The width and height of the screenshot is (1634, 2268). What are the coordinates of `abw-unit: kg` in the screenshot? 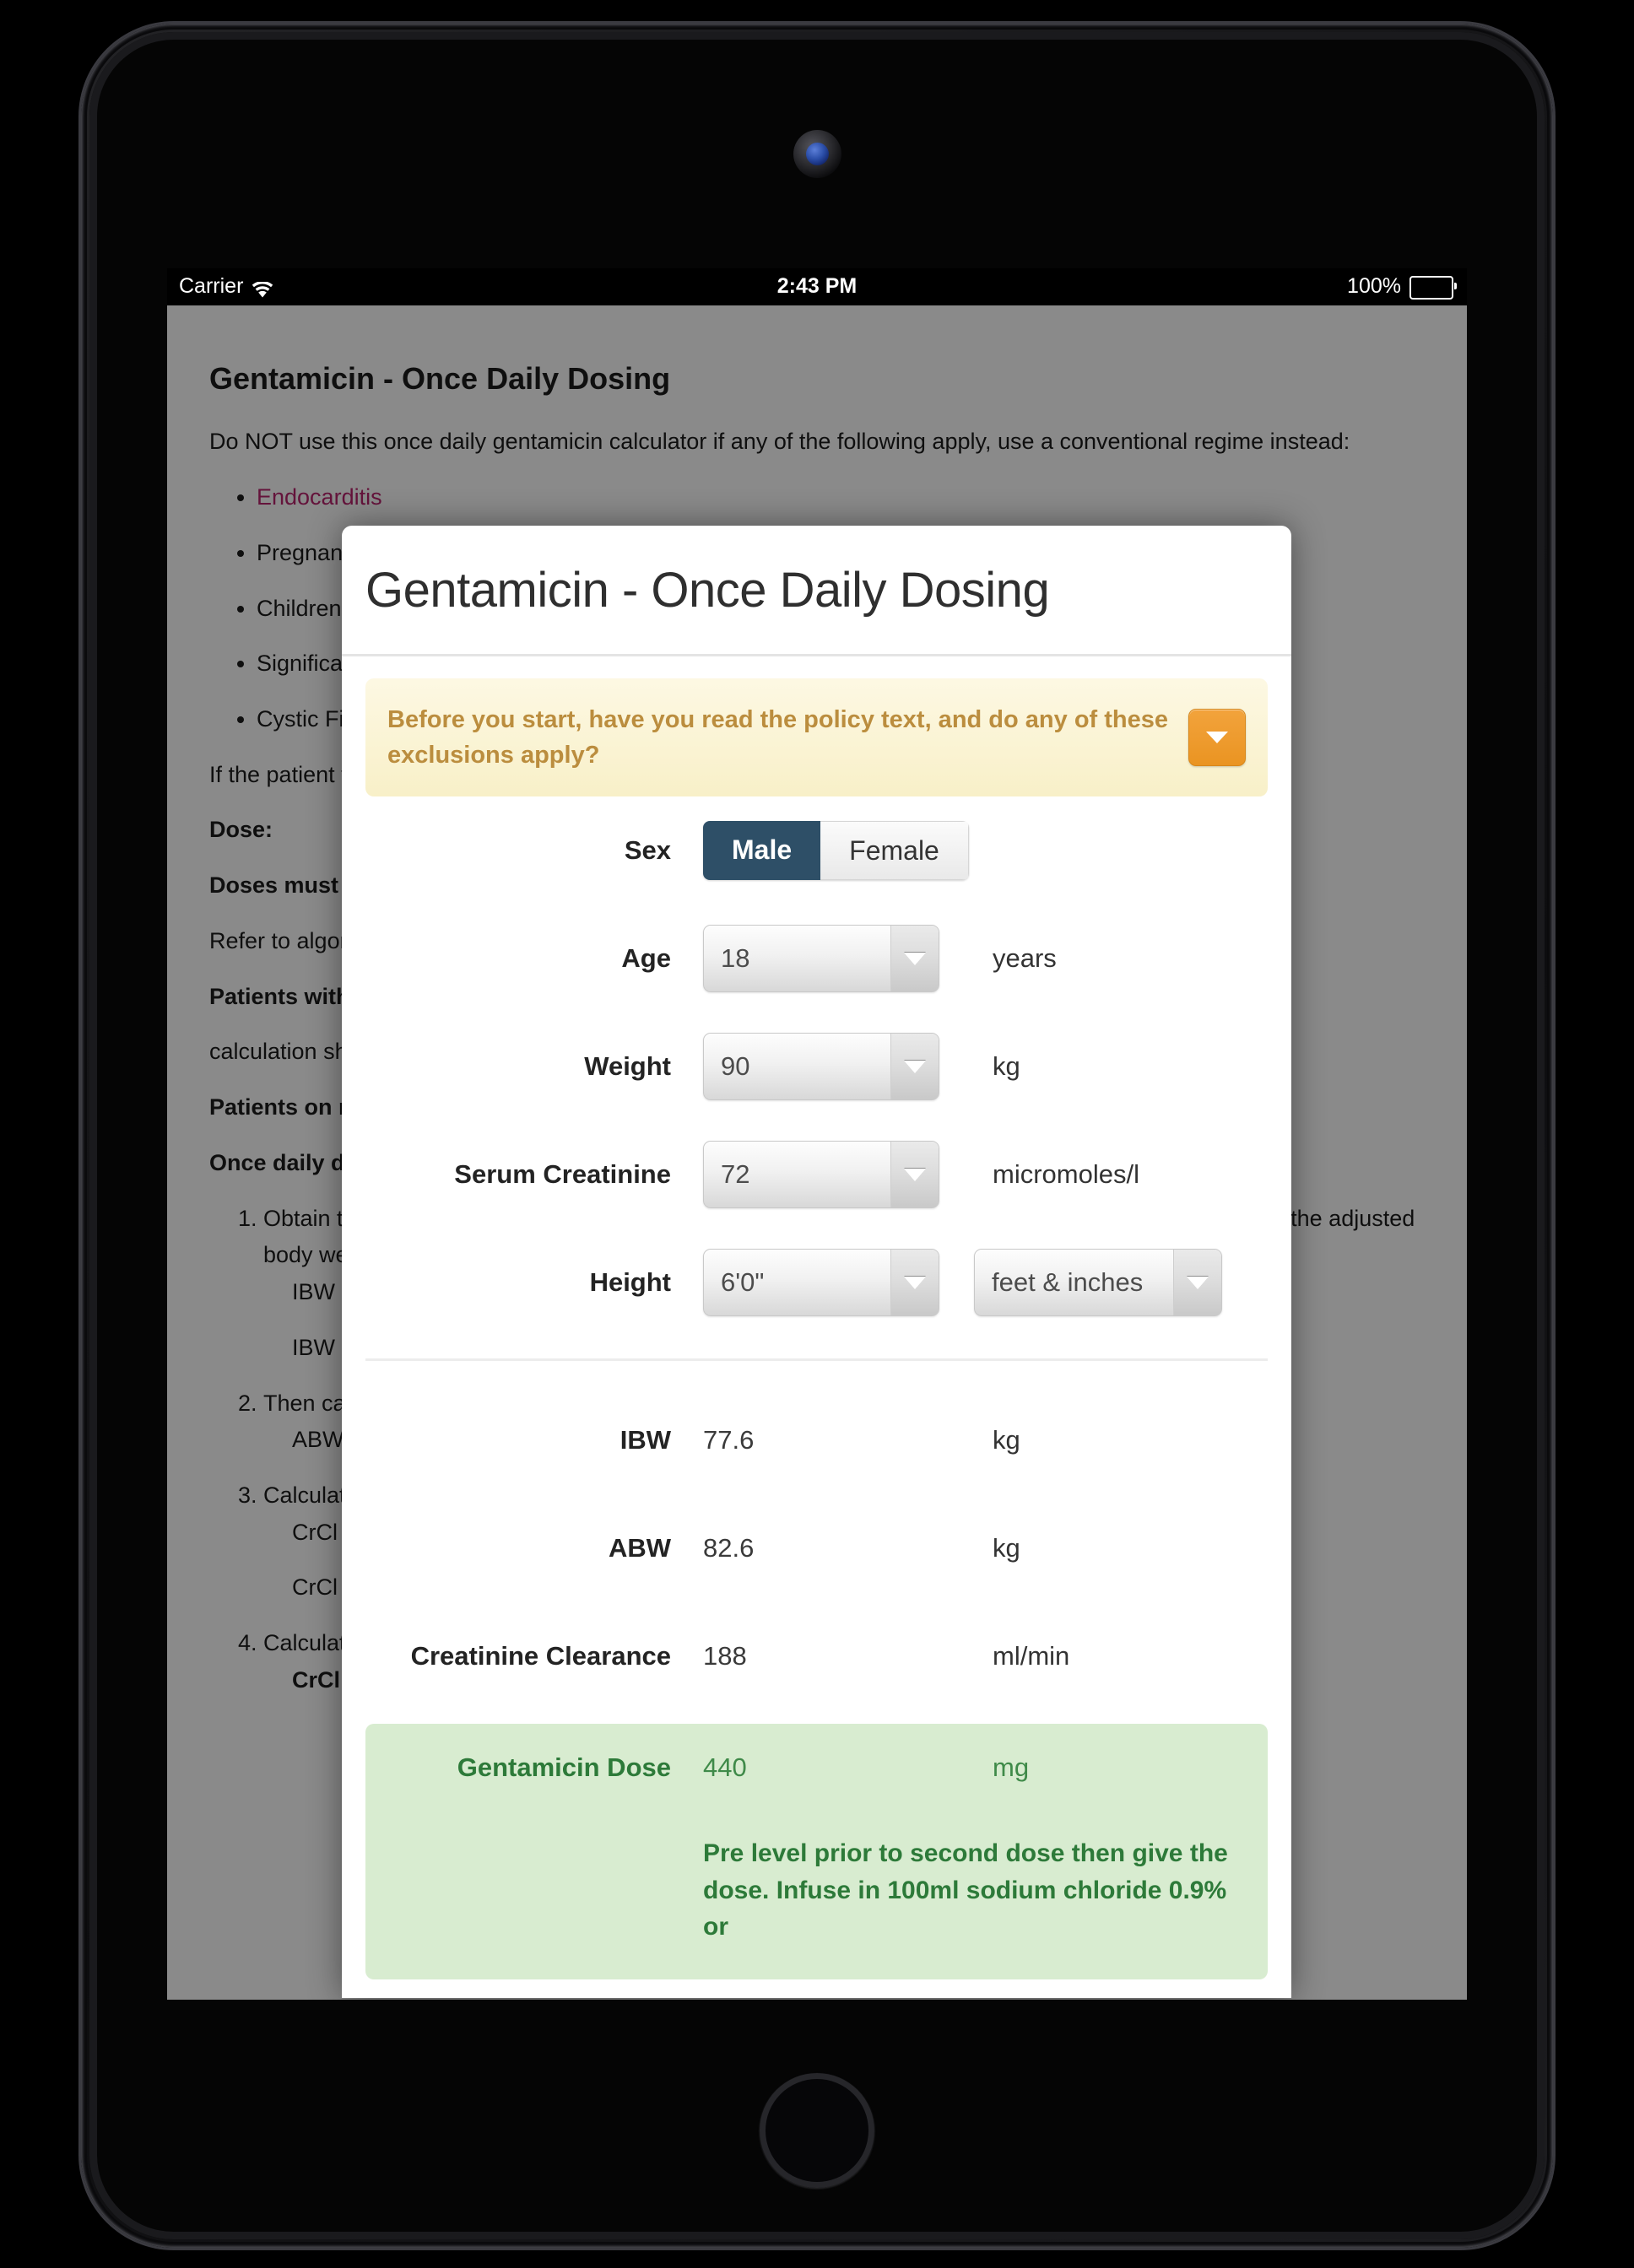 It's located at (1006, 1548).